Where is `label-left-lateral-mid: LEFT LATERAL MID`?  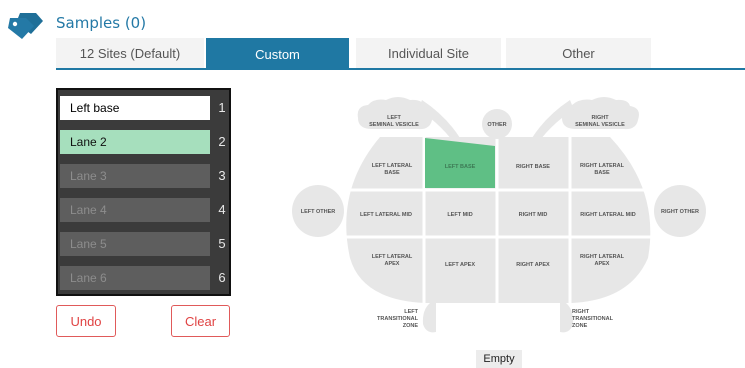 label-left-lateral-mid: LEFT LATERAL MID is located at coordinates (386, 215).